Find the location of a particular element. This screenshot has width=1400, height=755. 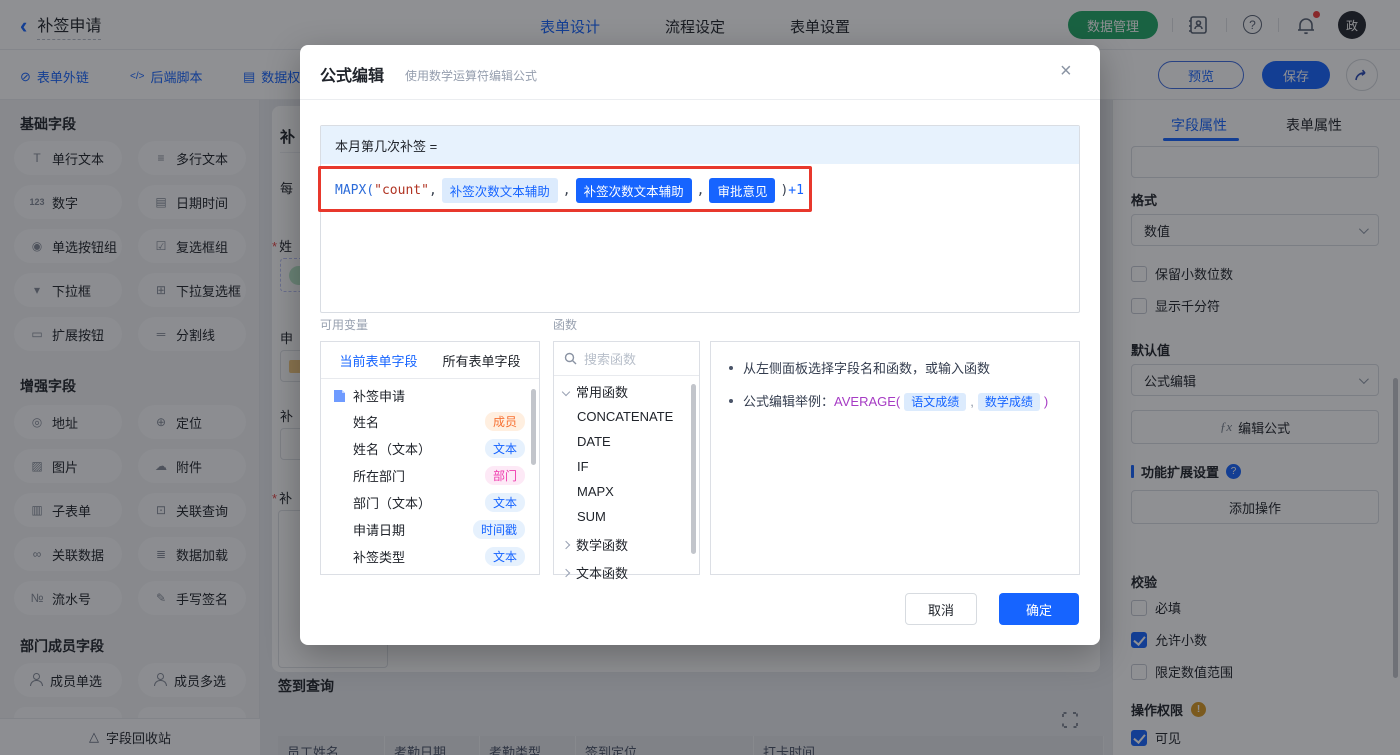

example-field-chip: 数学成绩 is located at coordinates (1008, 402).